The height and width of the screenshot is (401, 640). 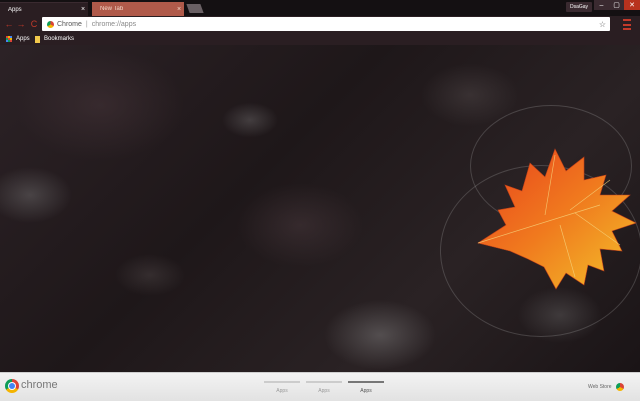 I want to click on tab-label: New Tab, so click(x=112, y=9).